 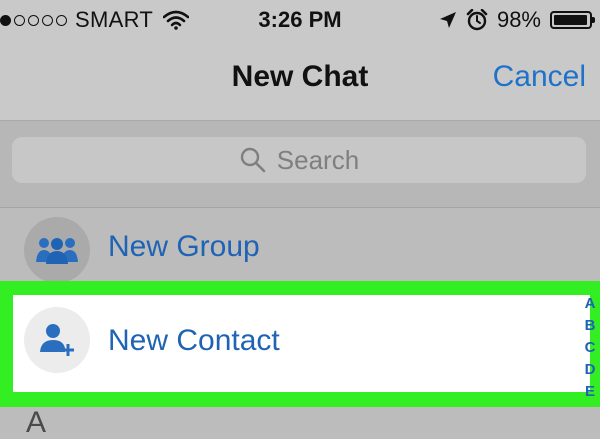 What do you see at coordinates (300, 20) in the screenshot?
I see `status-bar: SMART 3:26 PM 98%` at bounding box center [300, 20].